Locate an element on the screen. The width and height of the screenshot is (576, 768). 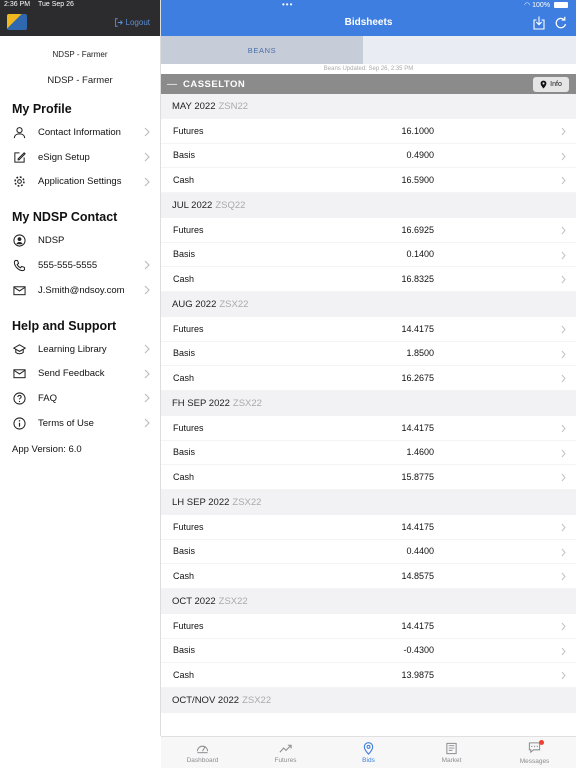
help-heading: Help and Support is located at coordinates (64, 325).